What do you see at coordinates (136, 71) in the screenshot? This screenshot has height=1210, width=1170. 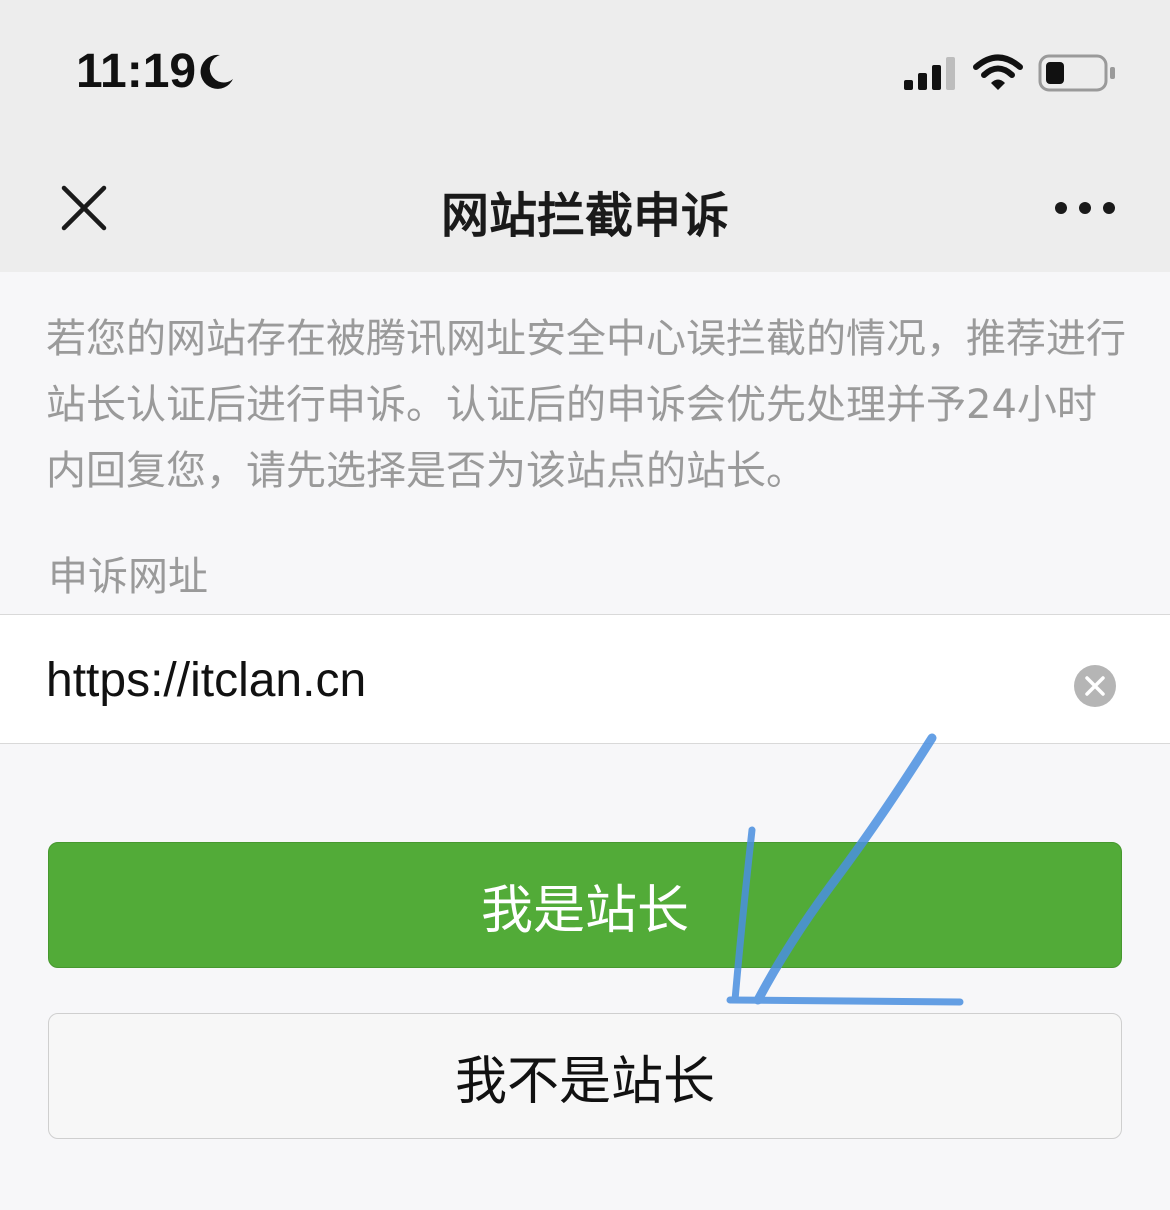 I see `status-time: 11:19` at bounding box center [136, 71].